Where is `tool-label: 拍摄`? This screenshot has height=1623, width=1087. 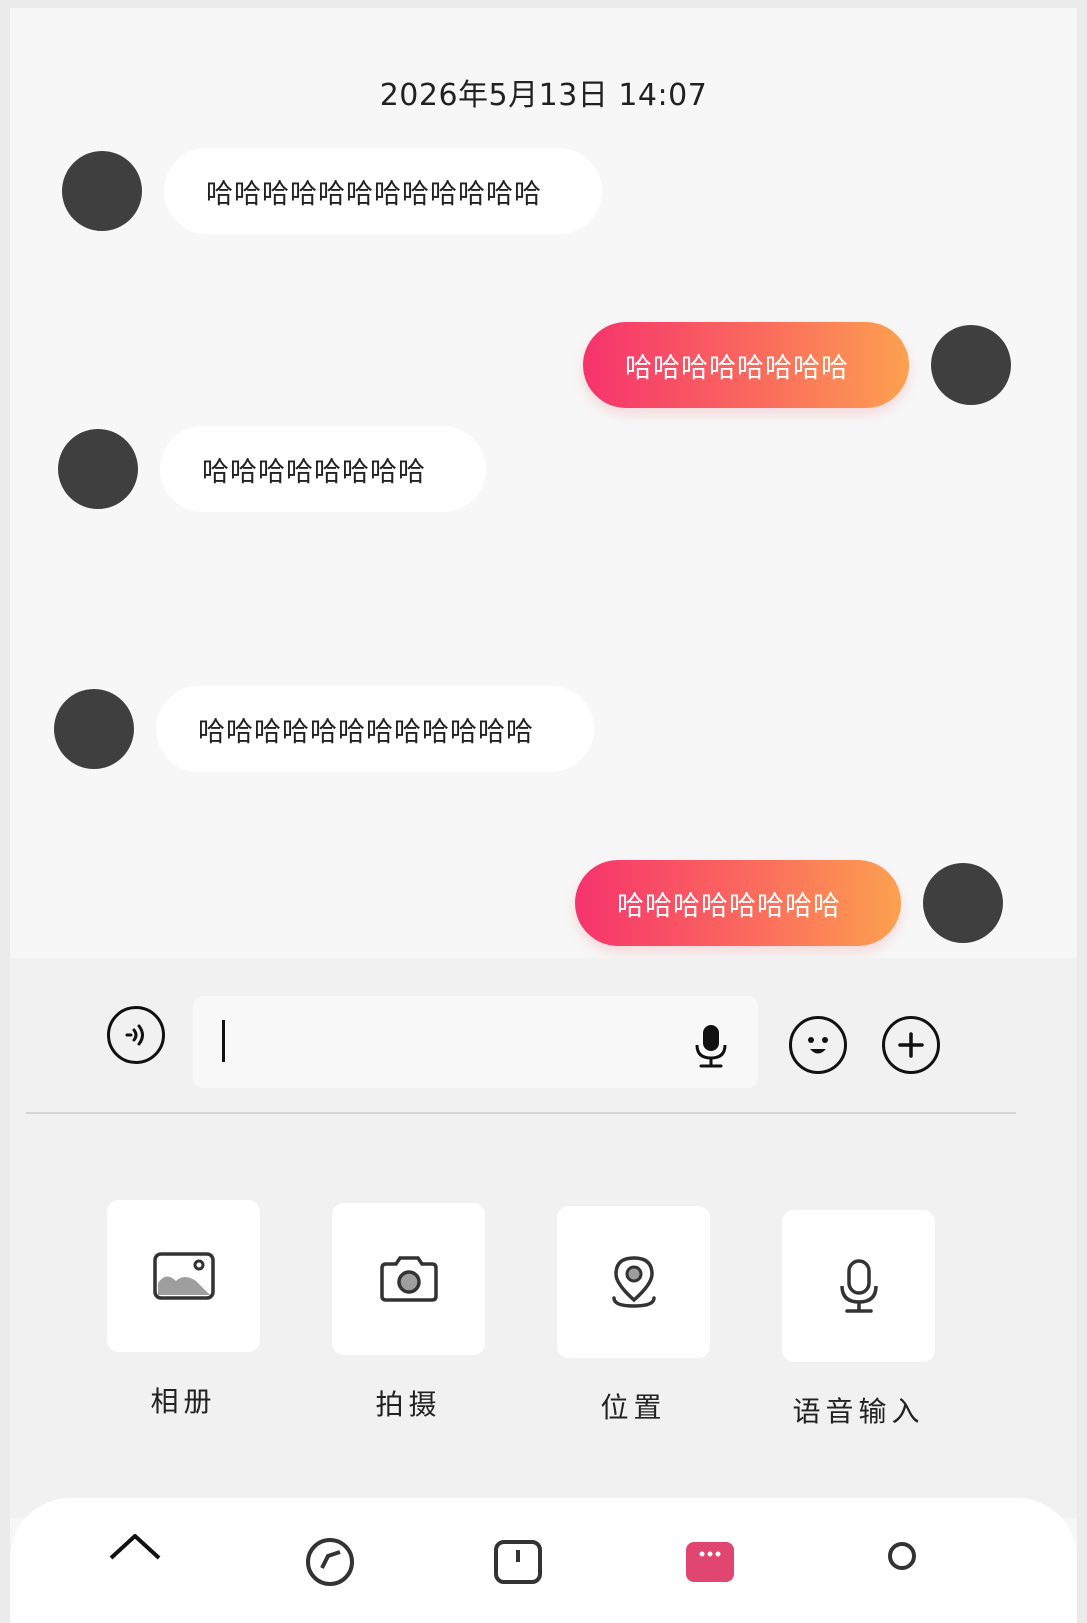 tool-label: 拍摄 is located at coordinates (408, 1404).